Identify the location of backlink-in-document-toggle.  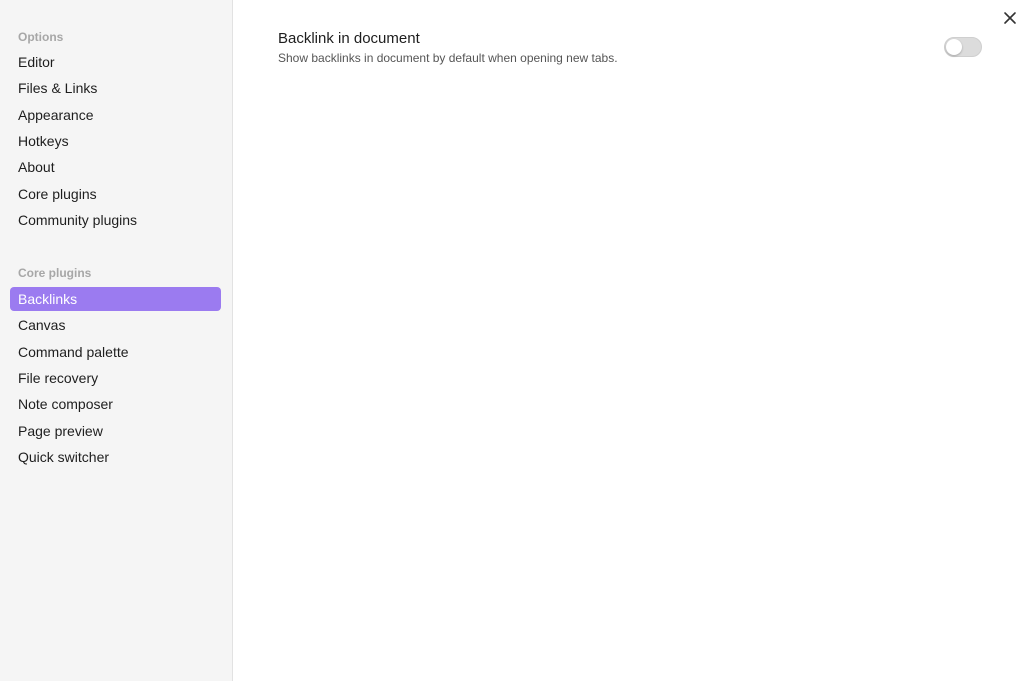
(963, 47).